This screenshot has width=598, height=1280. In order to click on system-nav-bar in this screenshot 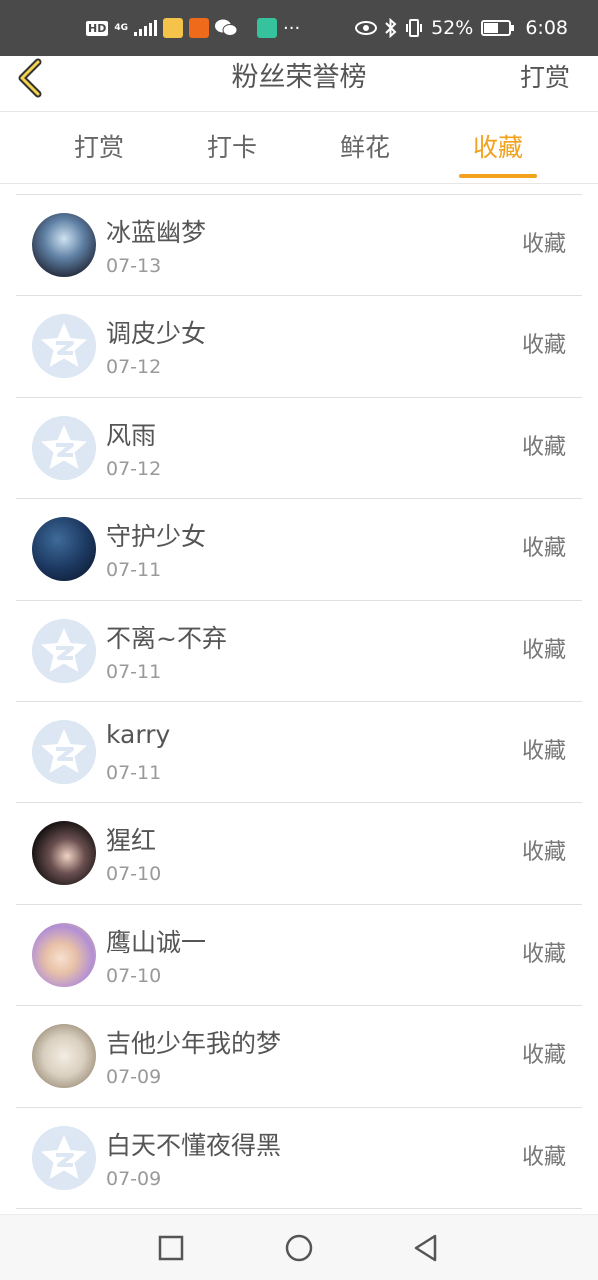, I will do `click(299, 1247)`.